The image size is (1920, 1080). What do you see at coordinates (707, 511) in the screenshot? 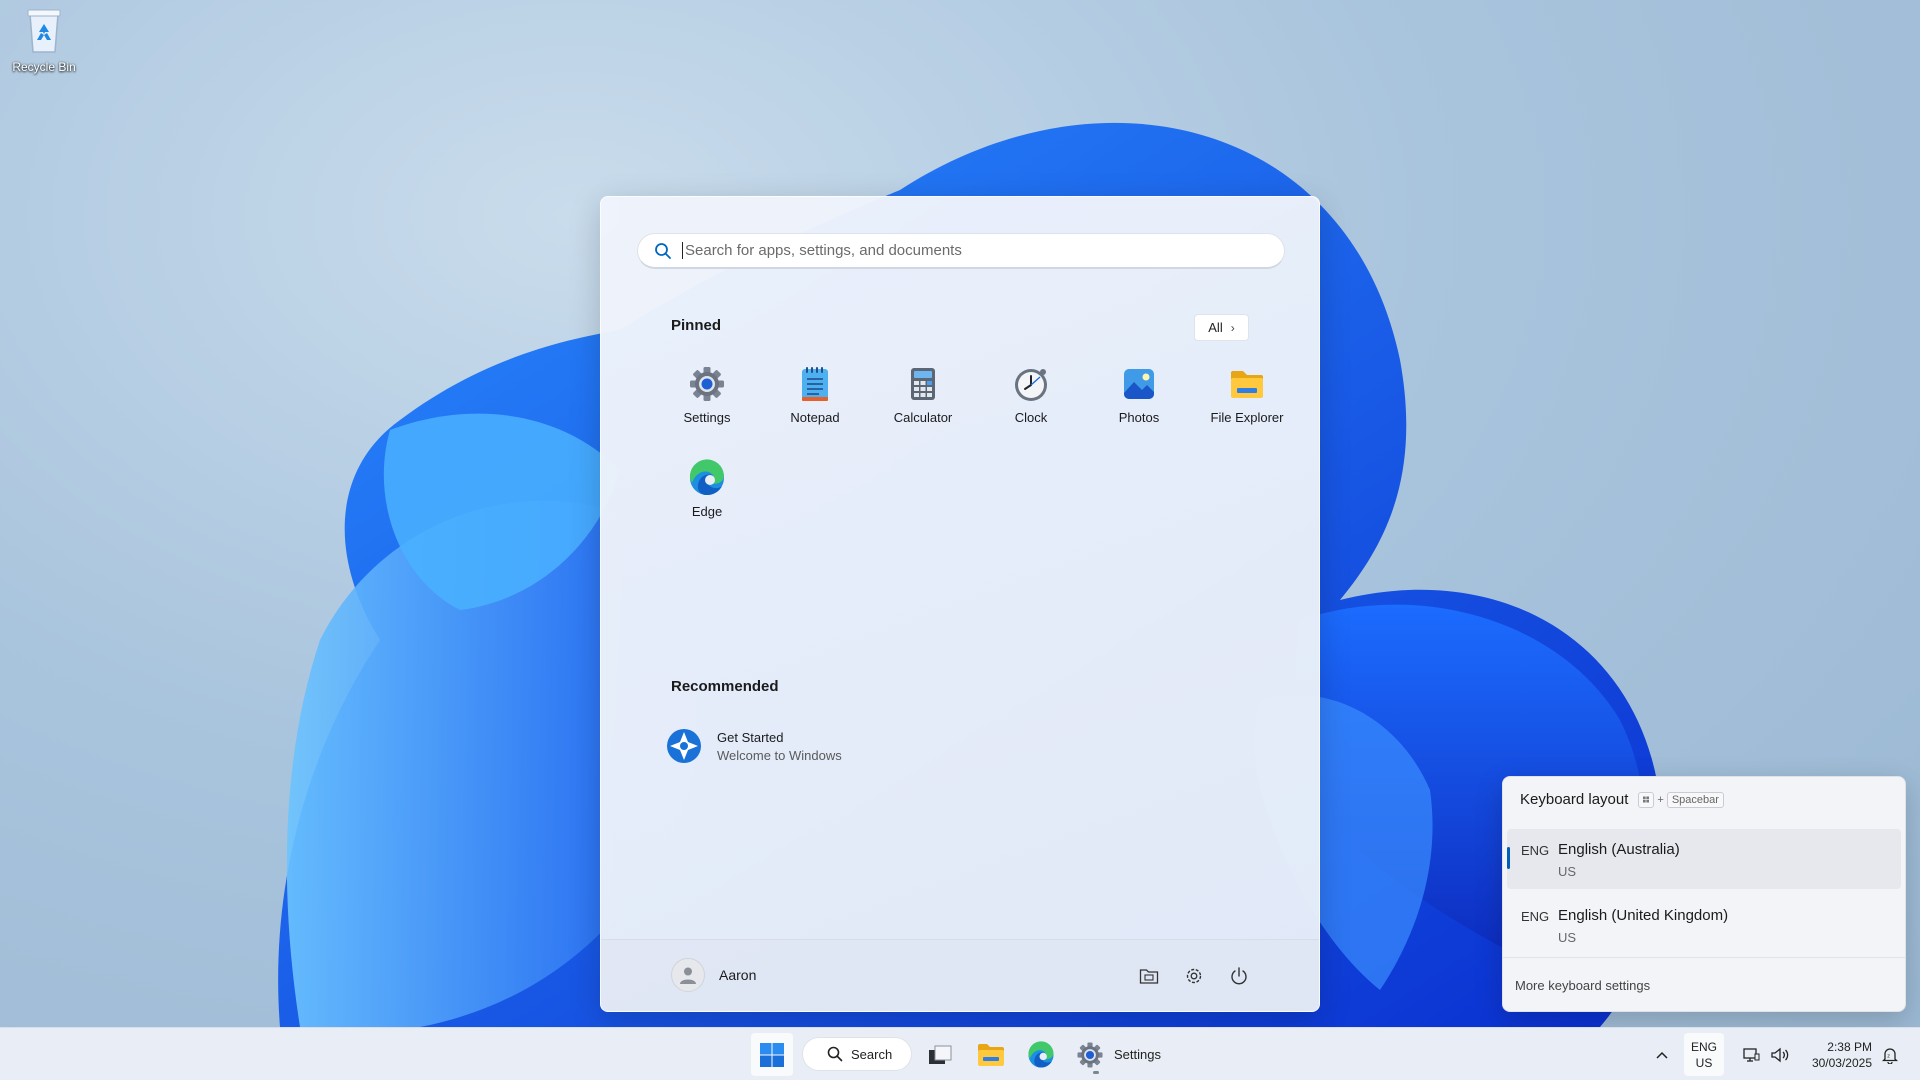
I see `pinned-app-label: Edge` at bounding box center [707, 511].